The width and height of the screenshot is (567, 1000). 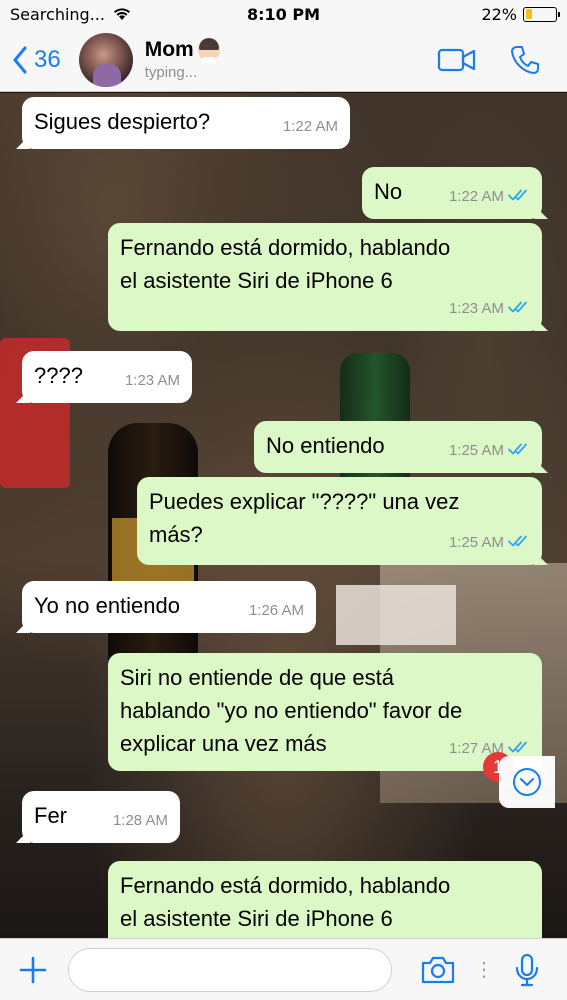 I want to click on scroll-down-button, so click(x=527, y=782).